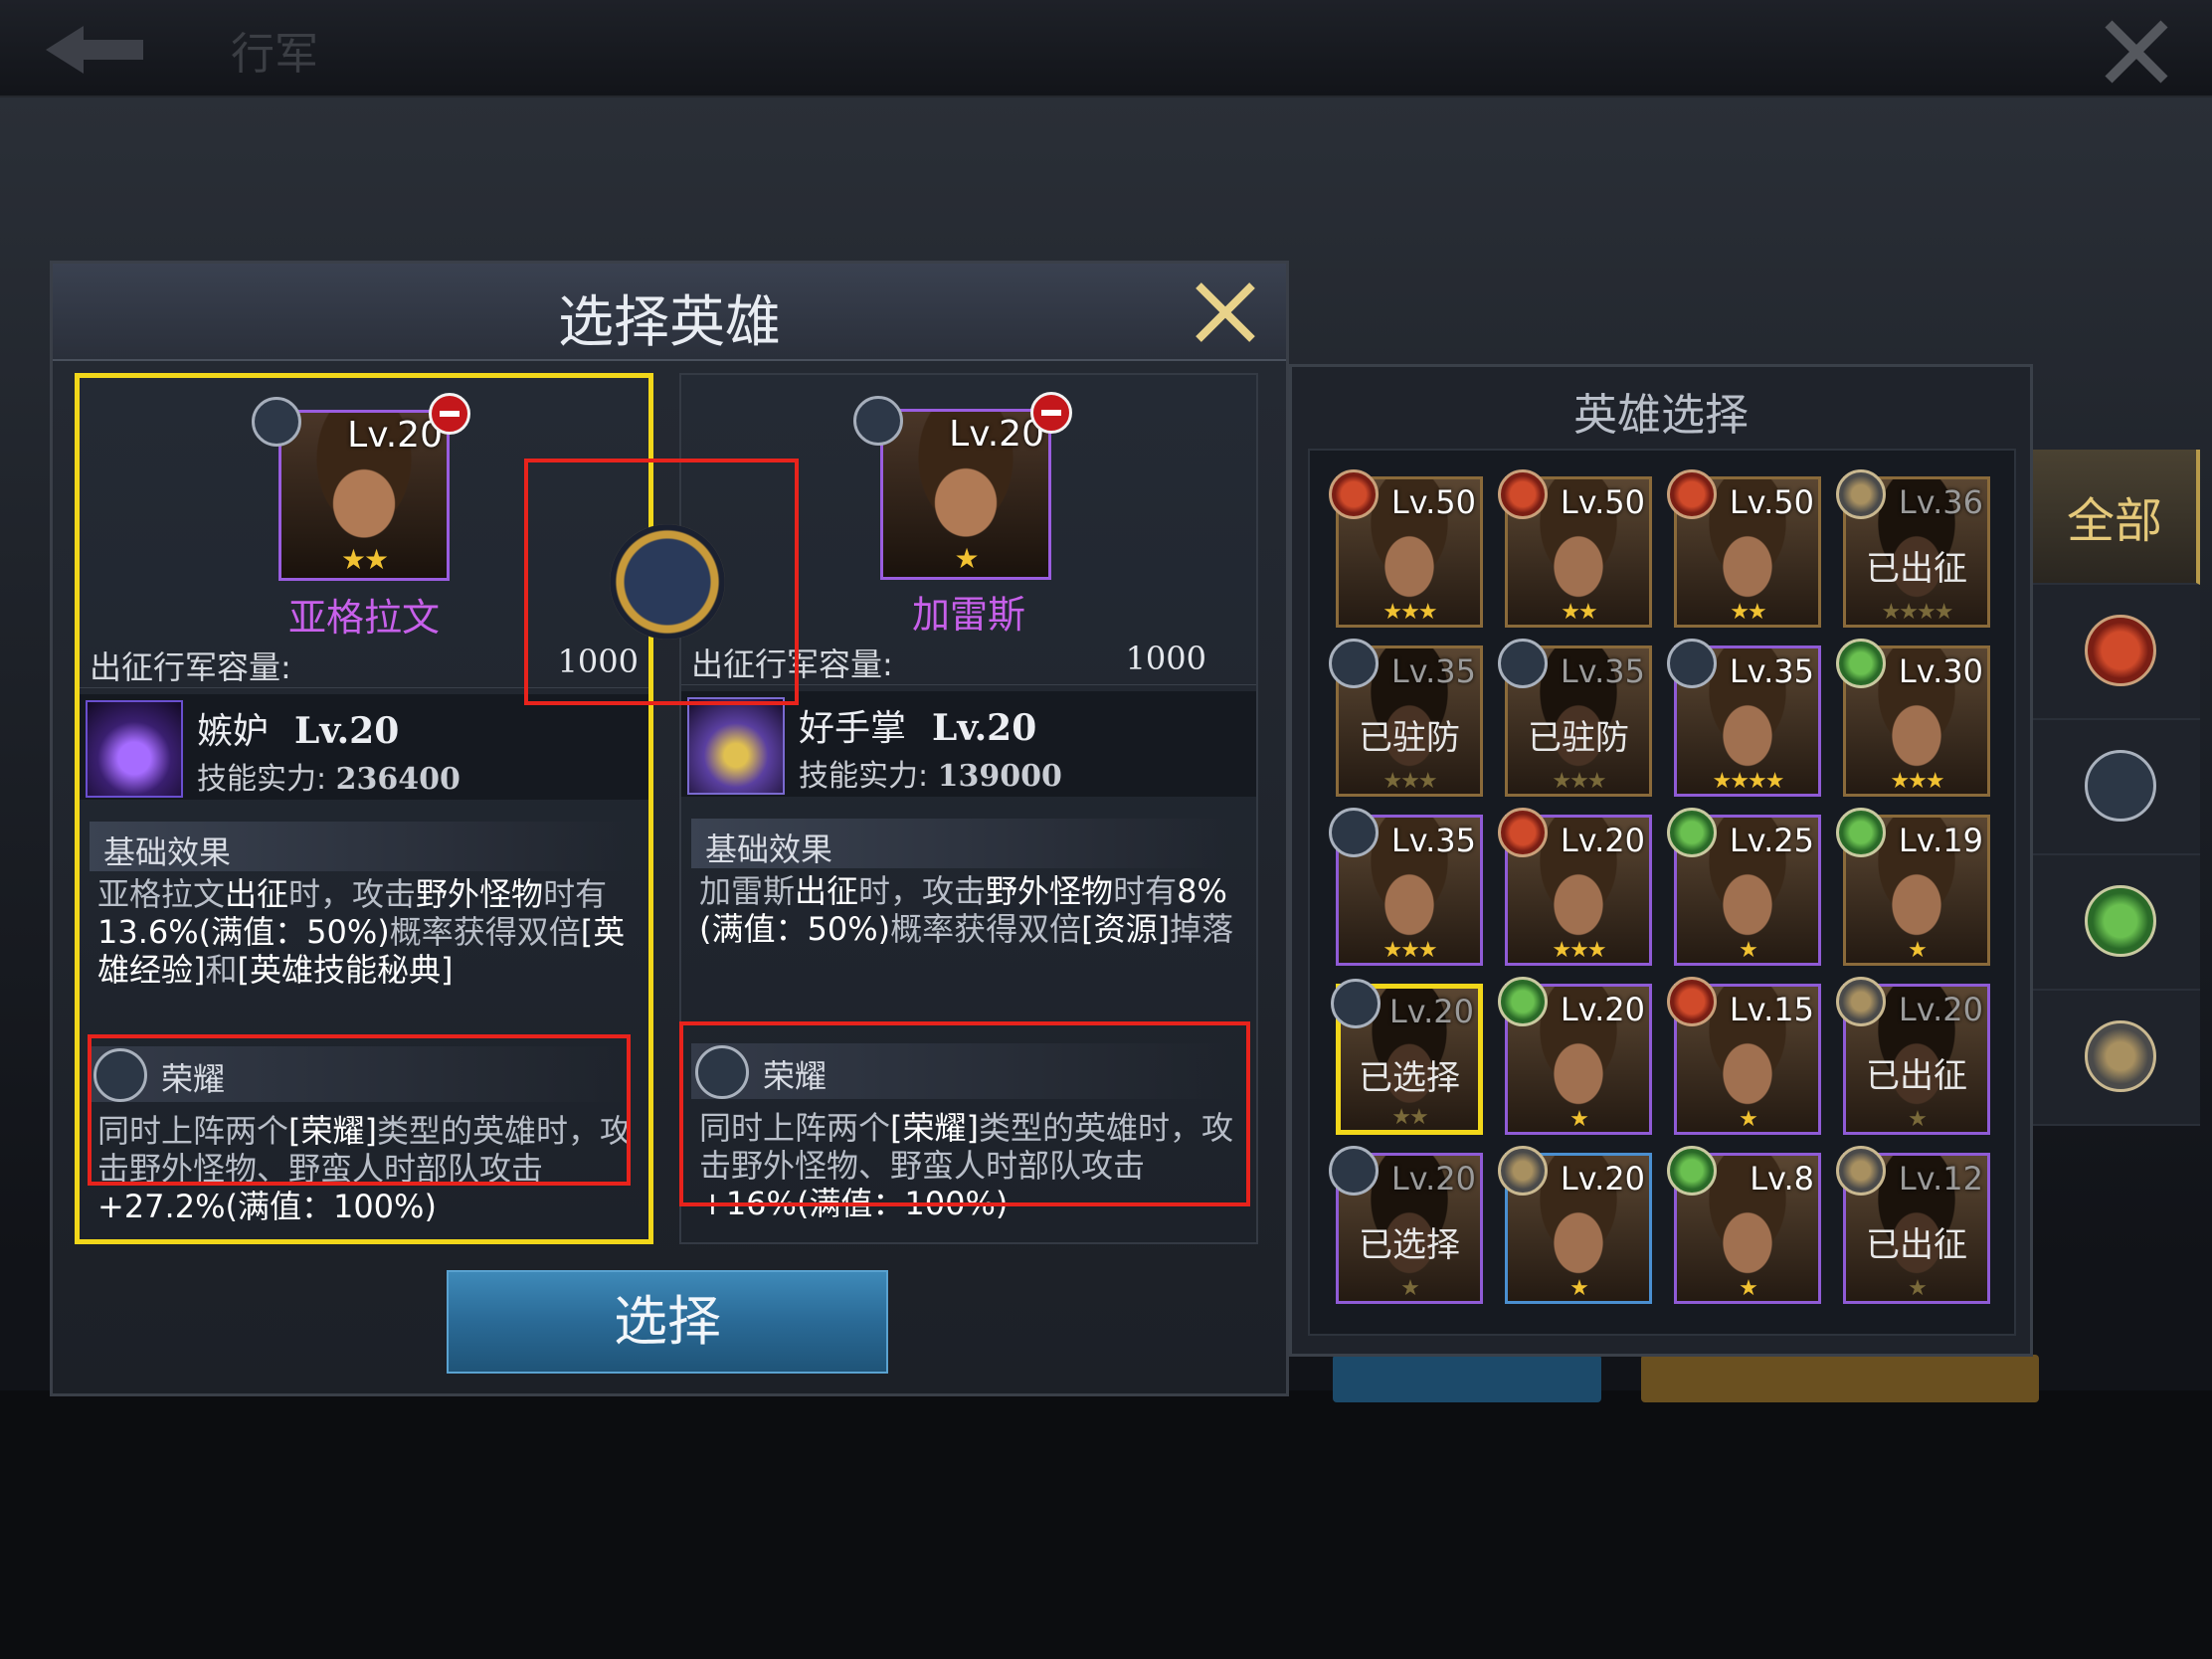 This screenshot has width=2212, height=1659. What do you see at coordinates (1409, 738) in the screenshot?
I see `hero-status: 已驻防` at bounding box center [1409, 738].